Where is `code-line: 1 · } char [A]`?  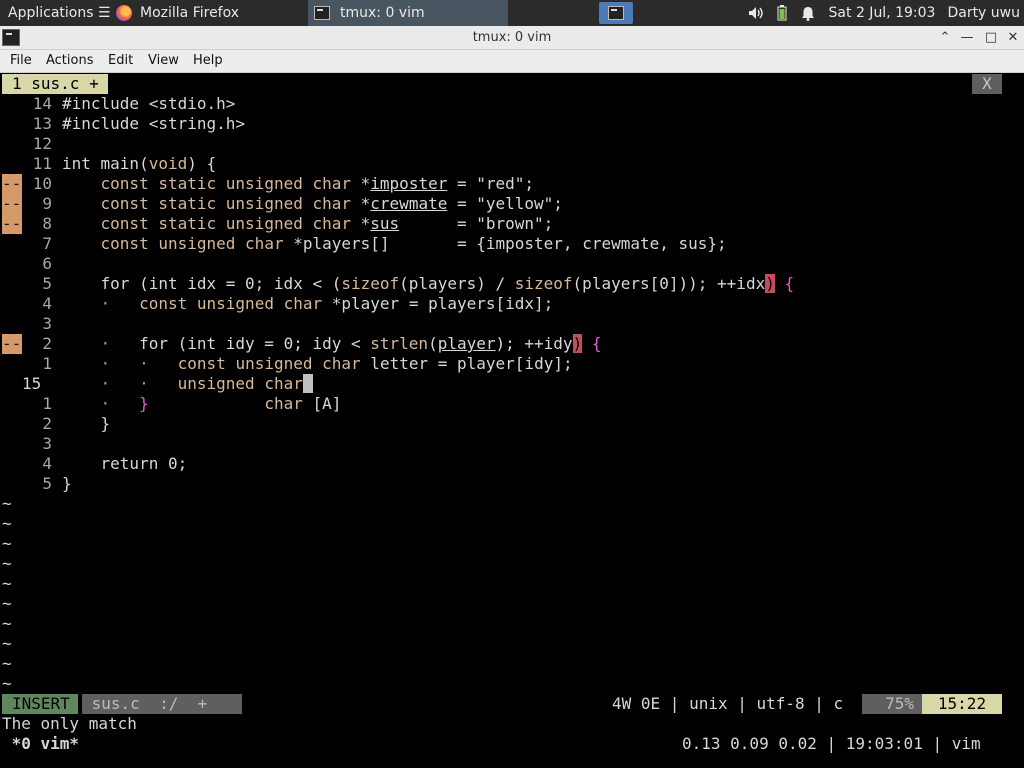
code-line: 1 · } char [A] is located at coordinates (512, 404).